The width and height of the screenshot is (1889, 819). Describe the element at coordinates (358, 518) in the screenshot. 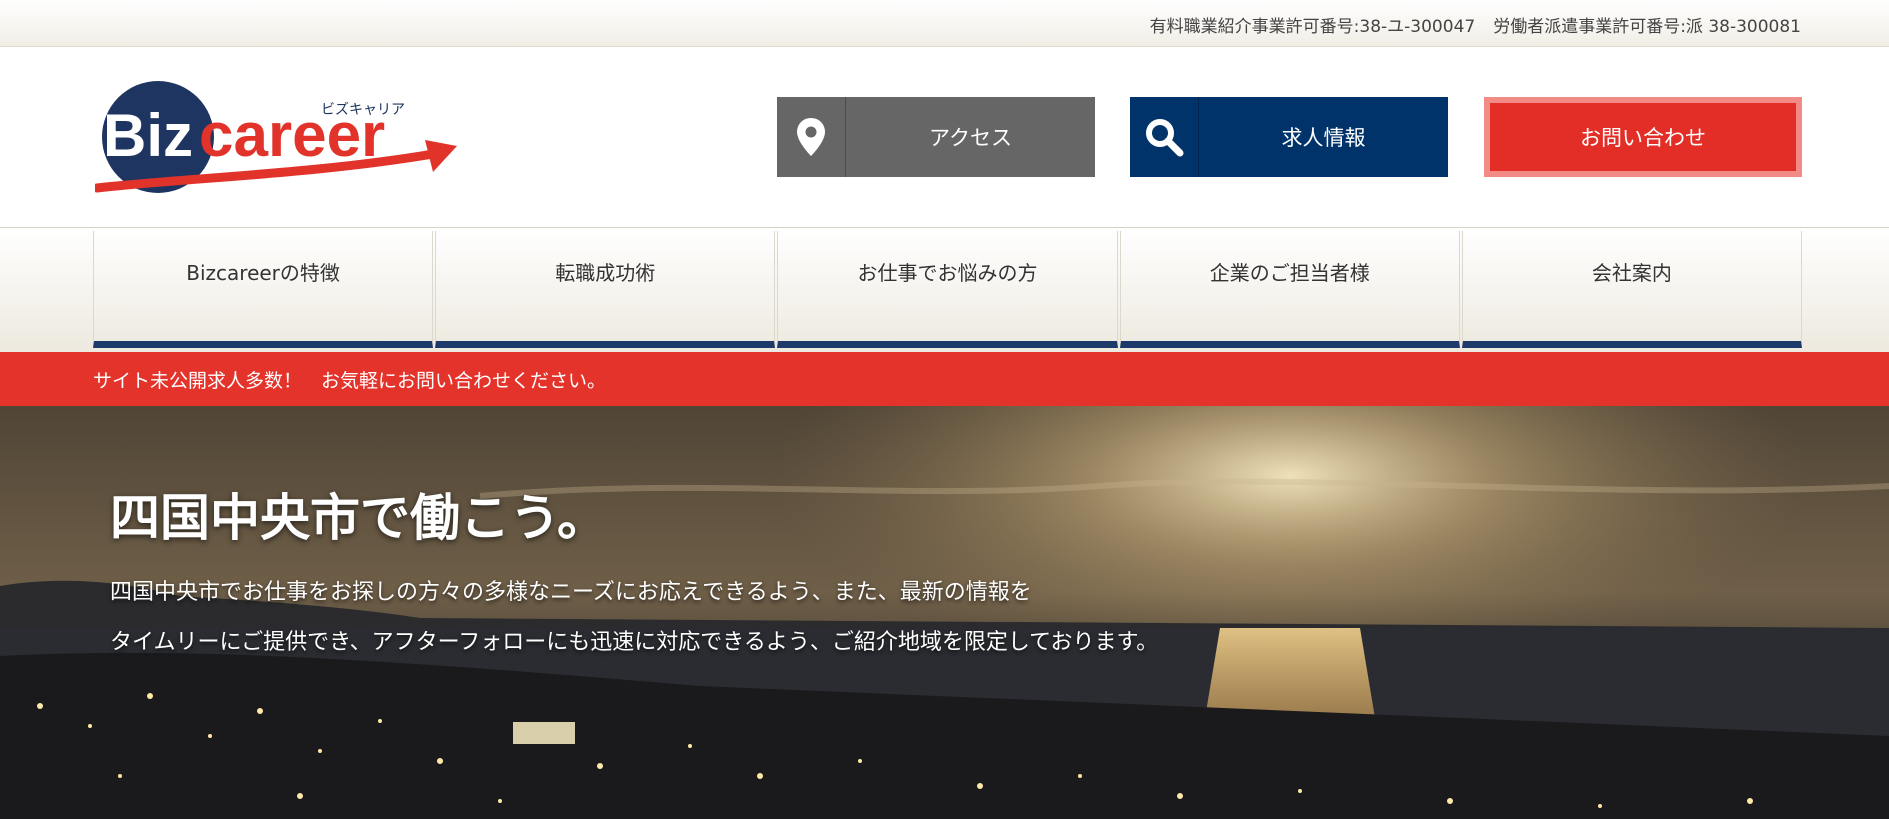

I see `hero-title: 四国中央市で働こう。` at that location.